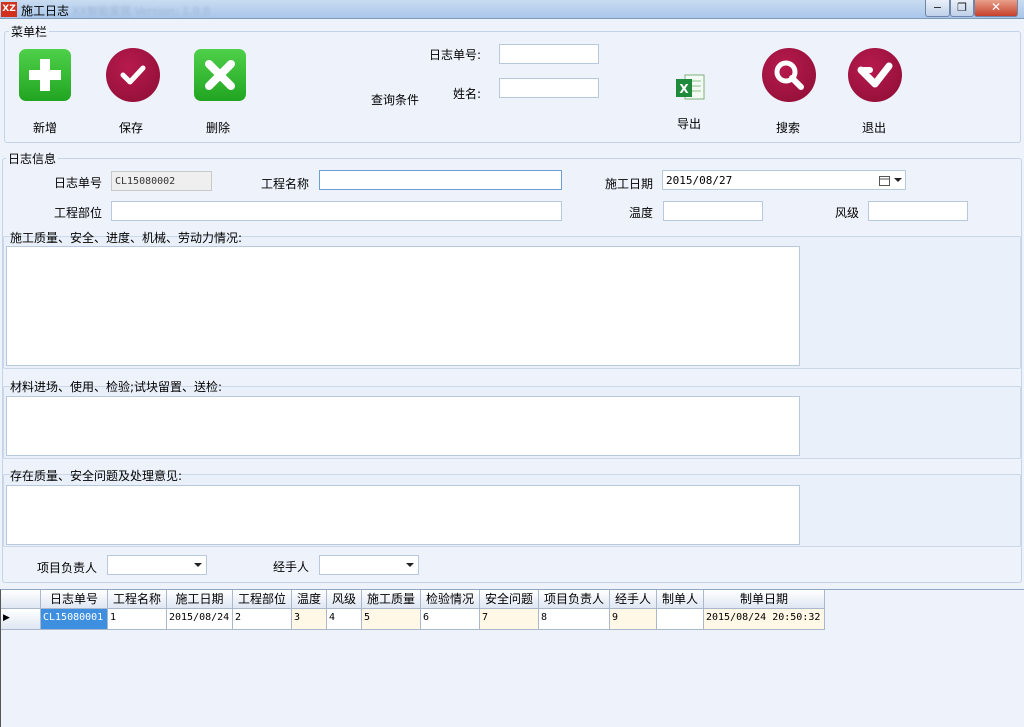 This screenshot has width=1024, height=727. Describe the element at coordinates (157, 565) in the screenshot. I see `project-manager-select` at that location.